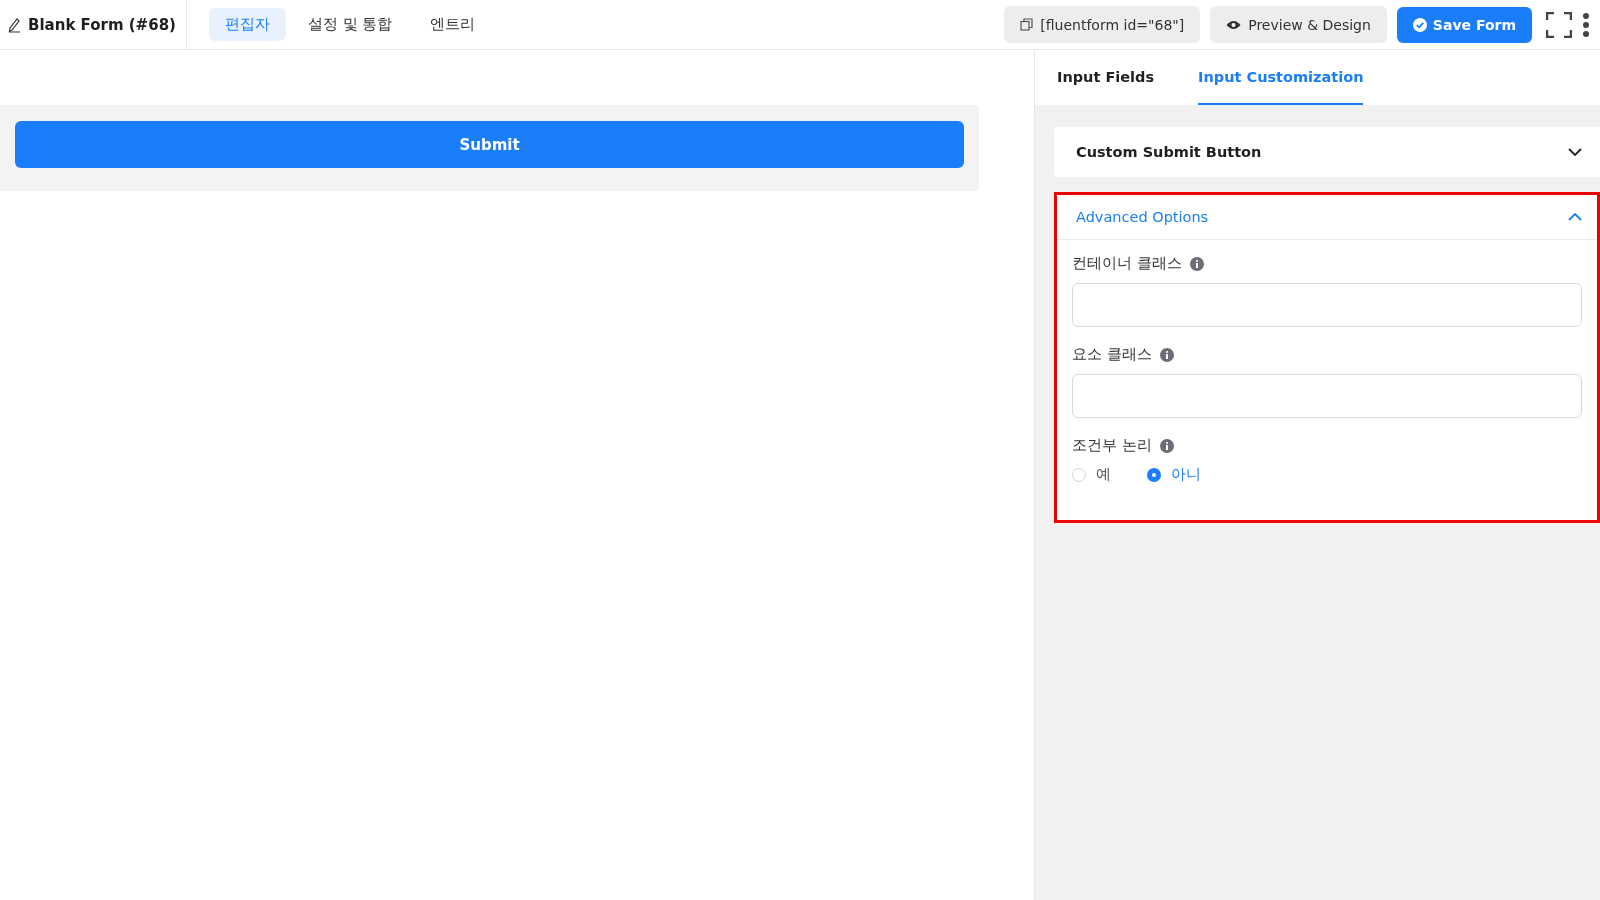  I want to click on nav-tab: 엔트리, so click(453, 24).